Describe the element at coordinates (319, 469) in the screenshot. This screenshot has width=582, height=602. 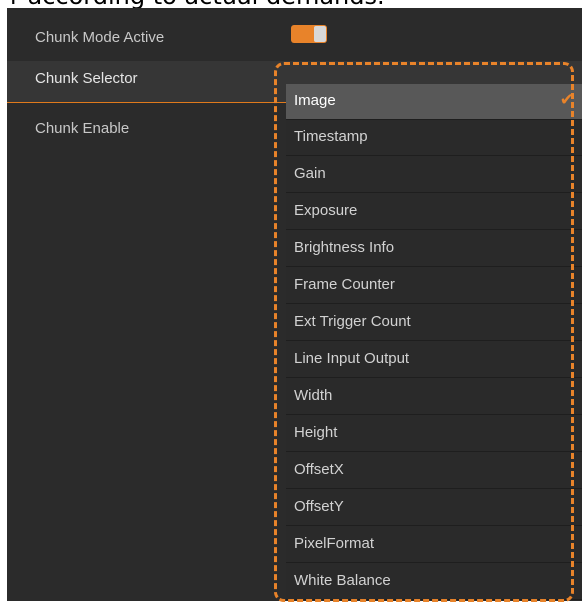
I see `option-label: OffsetX` at that location.